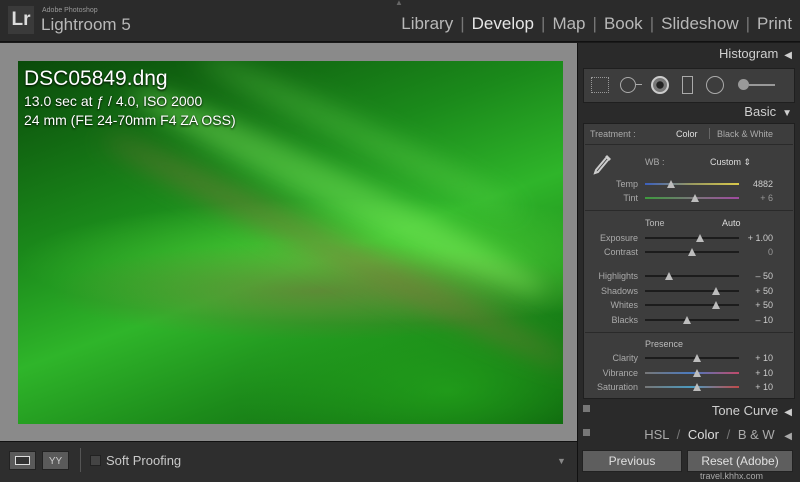 This screenshot has height=482, width=800. Describe the element at coordinates (758, 305) in the screenshot. I see `whites-value: + 50` at that location.